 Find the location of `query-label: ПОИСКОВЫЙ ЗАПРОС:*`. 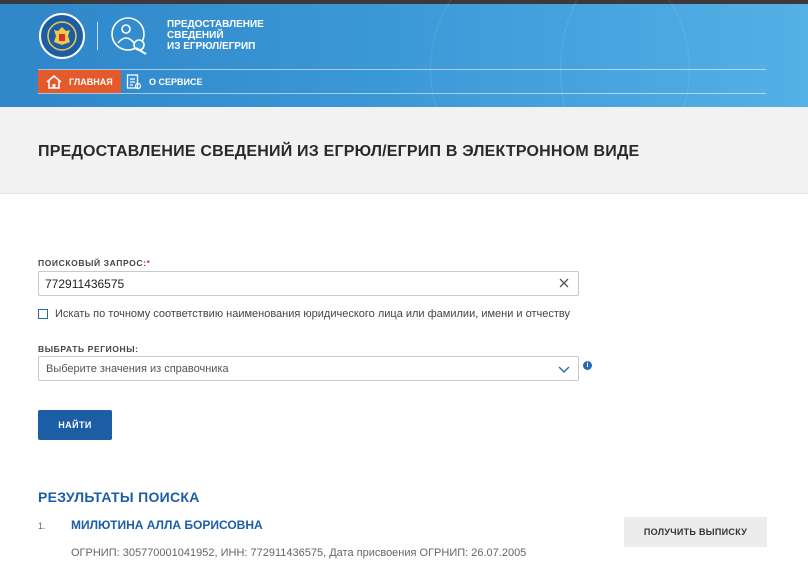

query-label: ПОИСКОВЫЙ ЗАПРОС:* is located at coordinates (94, 263).